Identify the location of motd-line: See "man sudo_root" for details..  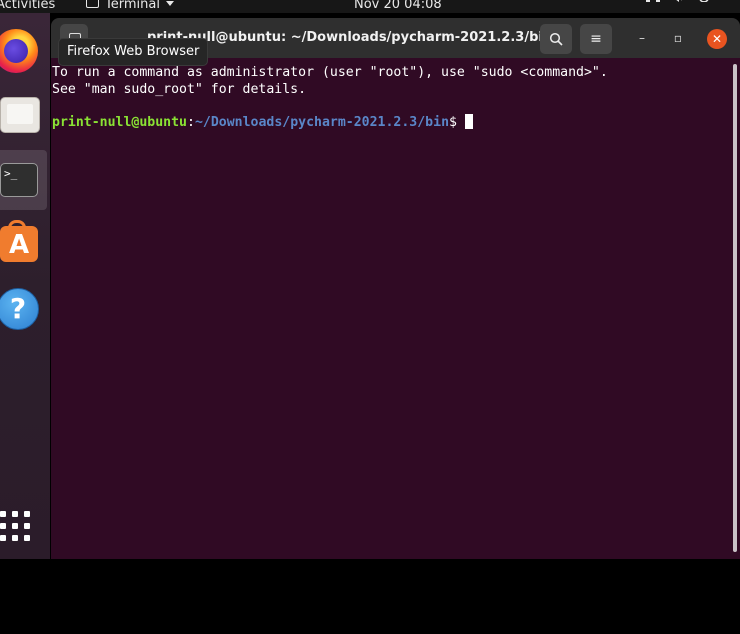
(179, 89).